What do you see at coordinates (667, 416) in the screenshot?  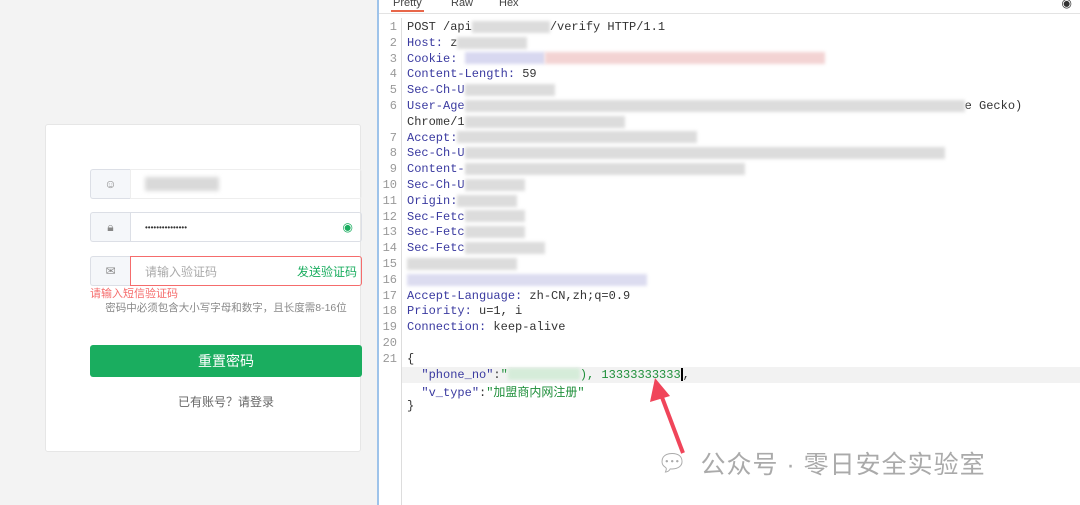 I see `red-arrow-annotation` at bounding box center [667, 416].